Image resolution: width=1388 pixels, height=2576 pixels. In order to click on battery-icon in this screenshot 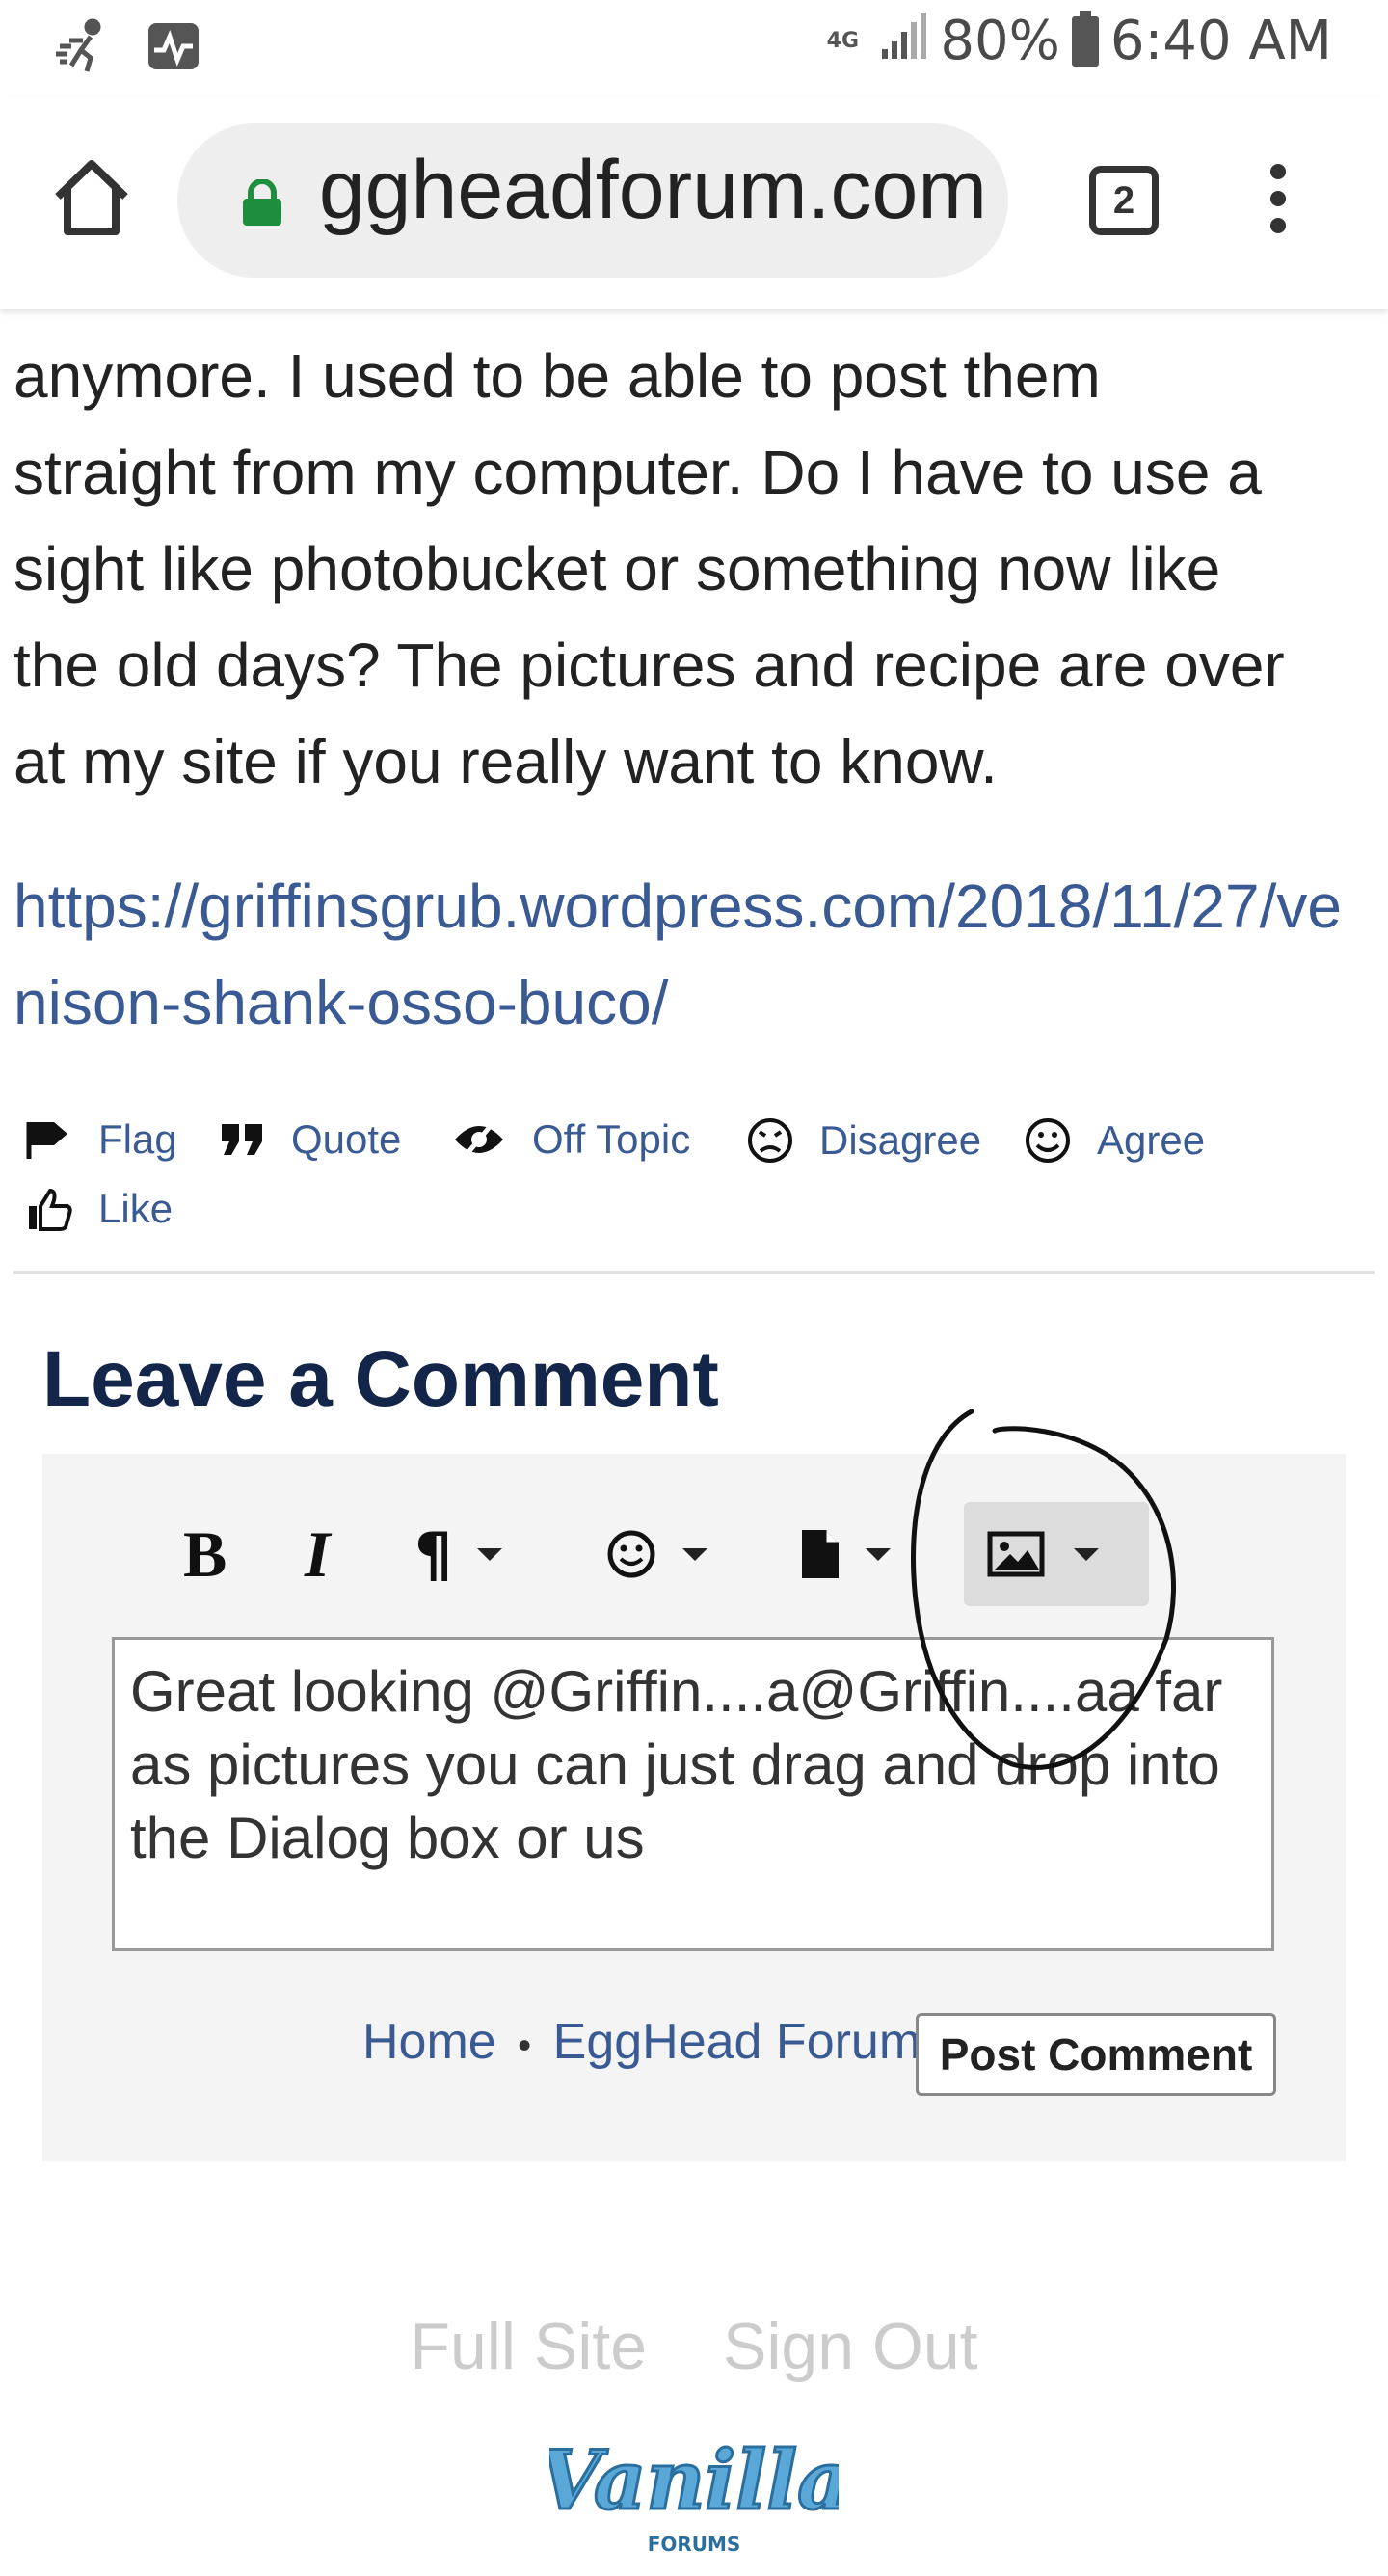, I will do `click(1085, 39)`.